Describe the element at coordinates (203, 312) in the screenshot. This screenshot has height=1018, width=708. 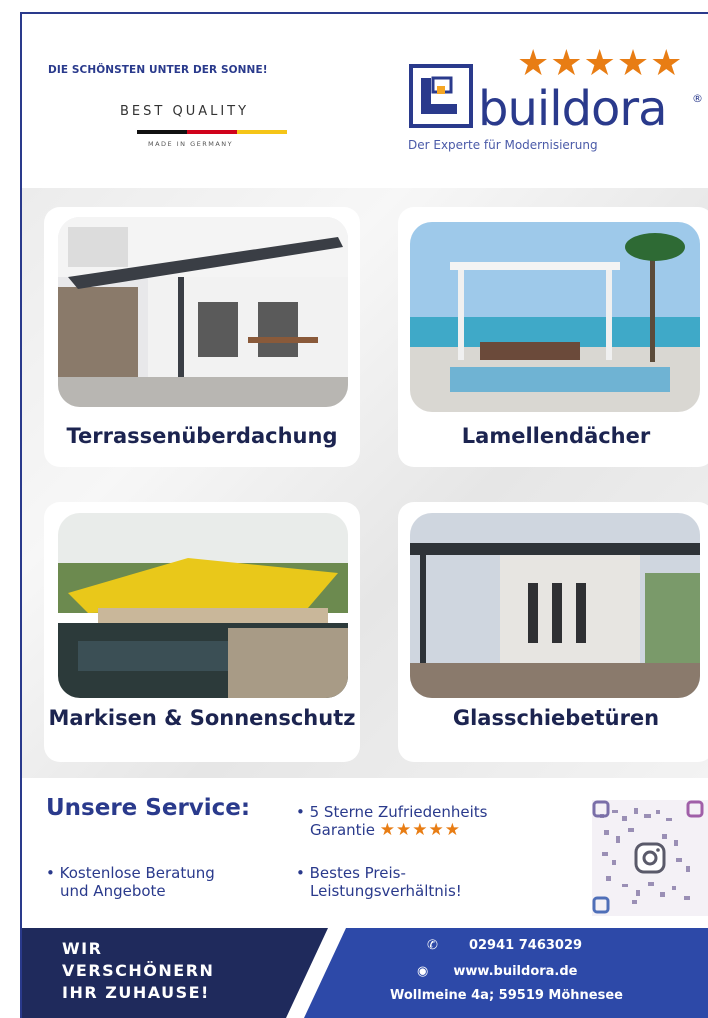
I see `terrace-roof-photo-icon` at that location.